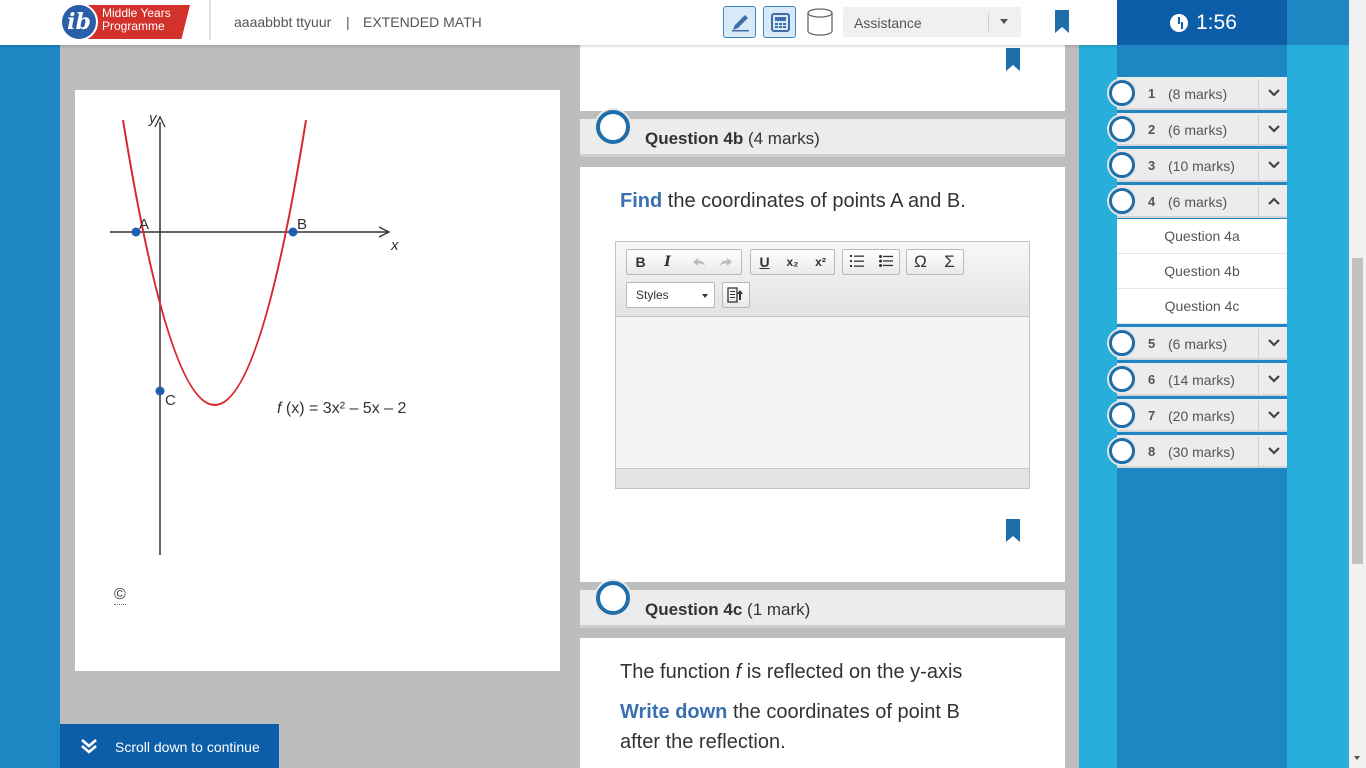 The height and width of the screenshot is (768, 1366). Describe the element at coordinates (932, 22) in the screenshot. I see `assistance-dropdown: Assistance` at that location.